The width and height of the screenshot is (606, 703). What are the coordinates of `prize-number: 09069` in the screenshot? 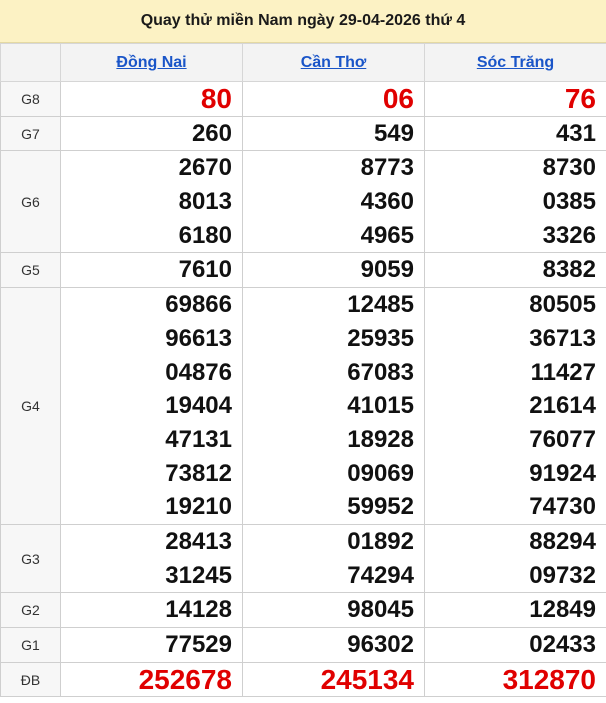 It's located at (380, 473).